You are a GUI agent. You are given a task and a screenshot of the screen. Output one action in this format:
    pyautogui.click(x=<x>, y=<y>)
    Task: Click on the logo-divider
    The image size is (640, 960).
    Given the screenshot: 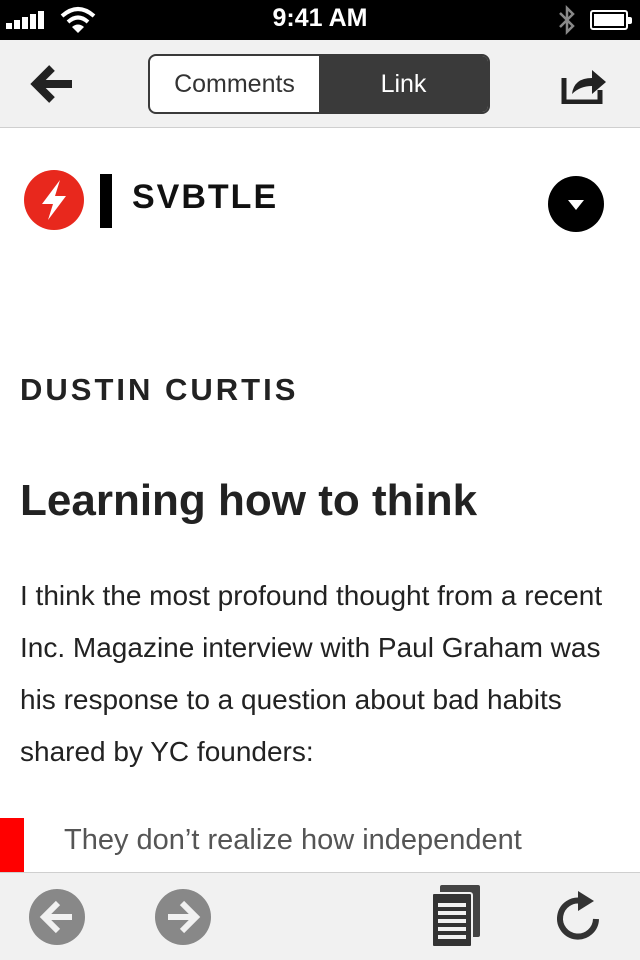 What is the action you would take?
    pyautogui.click(x=106, y=201)
    